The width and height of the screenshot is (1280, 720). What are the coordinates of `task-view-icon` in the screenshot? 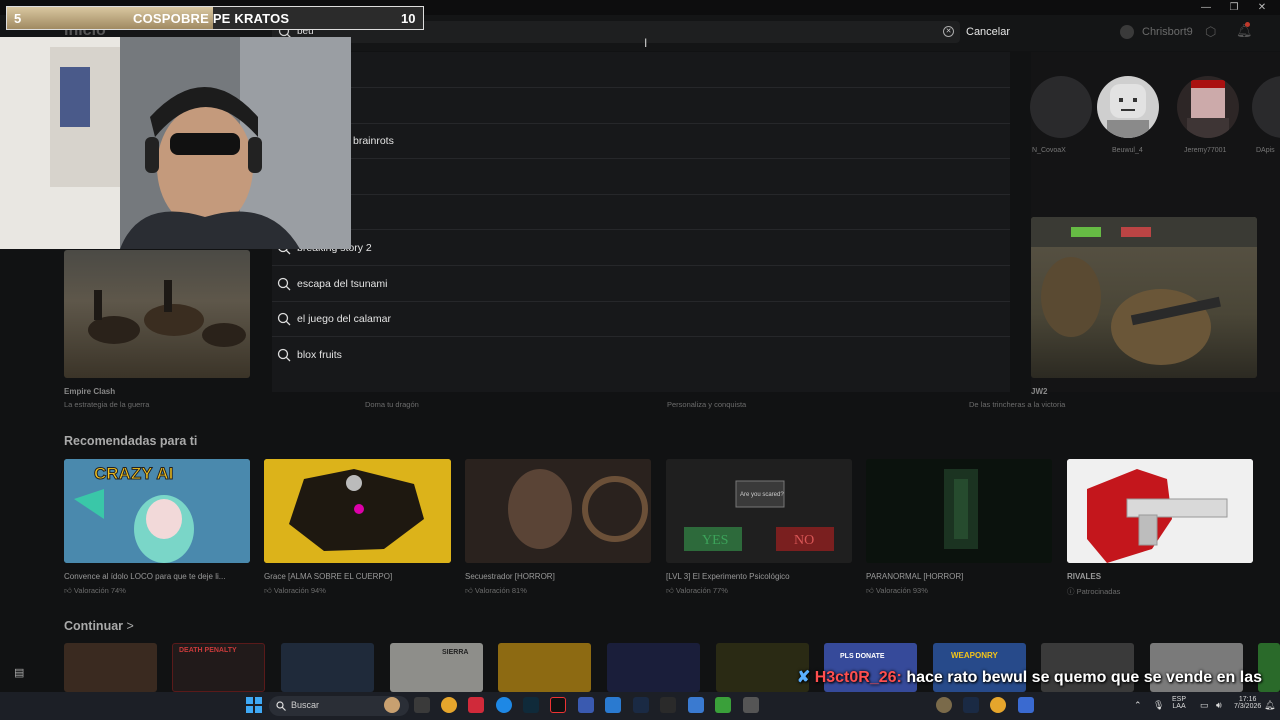 It's located at (422, 705).